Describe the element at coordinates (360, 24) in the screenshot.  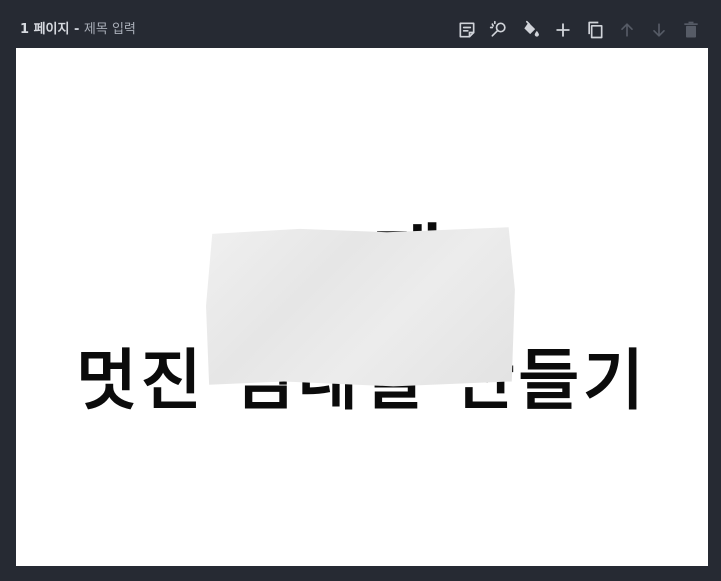
I see `page-header: 1 페이지 - 제목 입력` at that location.